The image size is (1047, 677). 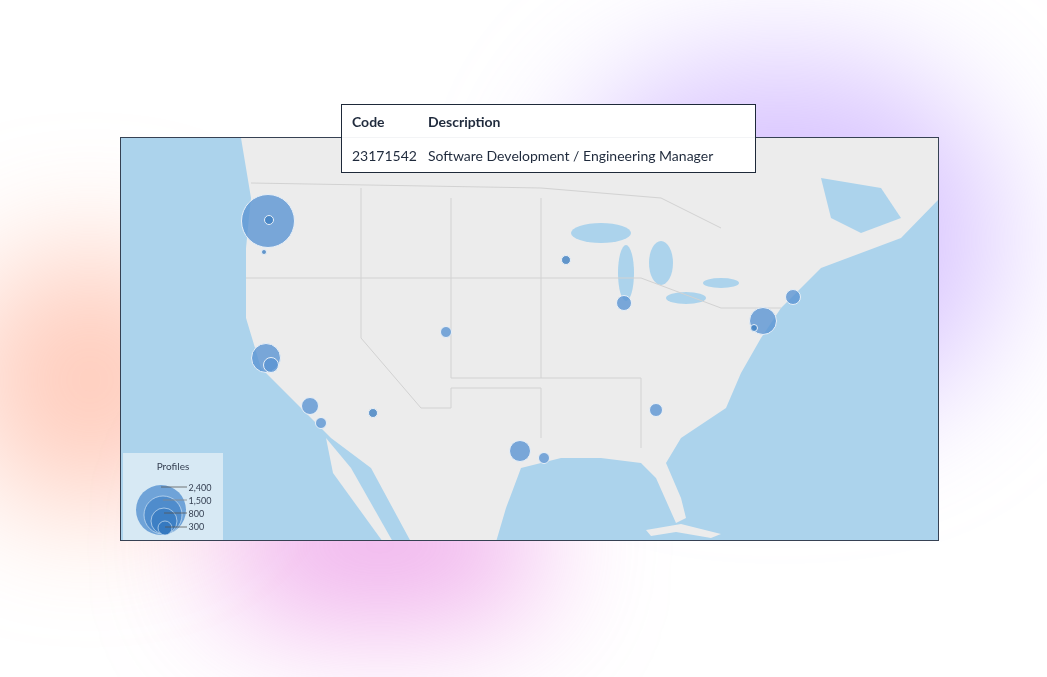 I want to click on legend-label: 1,500, so click(x=200, y=500).